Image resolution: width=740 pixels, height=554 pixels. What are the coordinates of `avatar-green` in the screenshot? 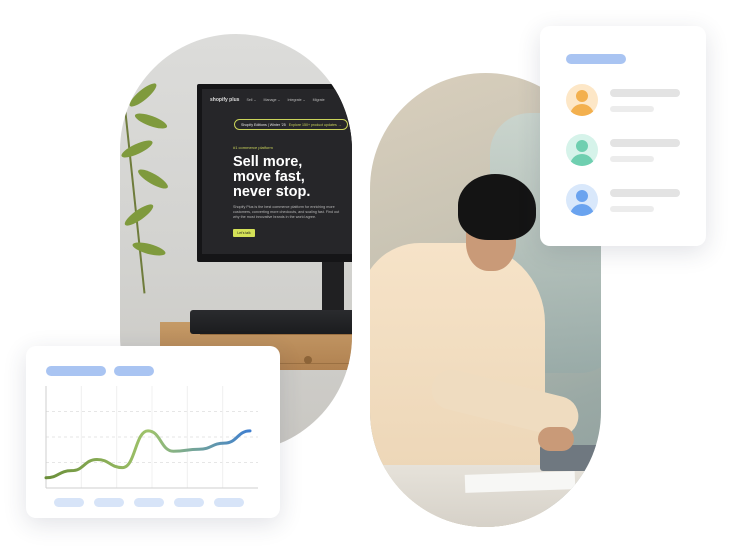 It's located at (582, 150).